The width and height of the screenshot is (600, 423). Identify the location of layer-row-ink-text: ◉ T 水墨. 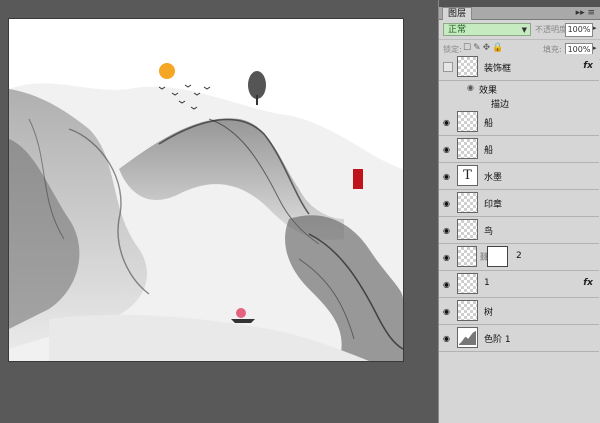
(519, 176).